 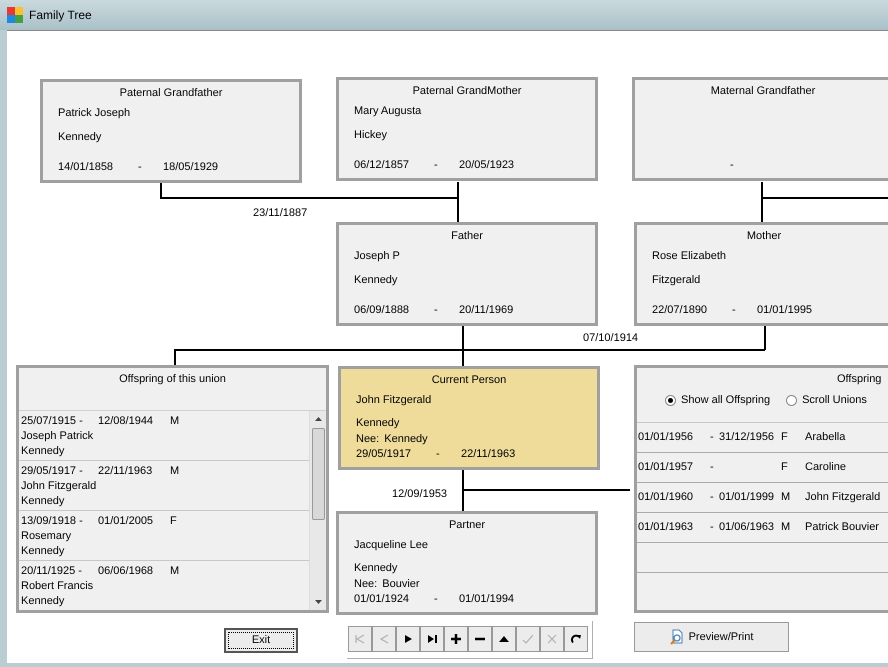 What do you see at coordinates (677, 637) in the screenshot?
I see `document-magnifier-icon` at bounding box center [677, 637].